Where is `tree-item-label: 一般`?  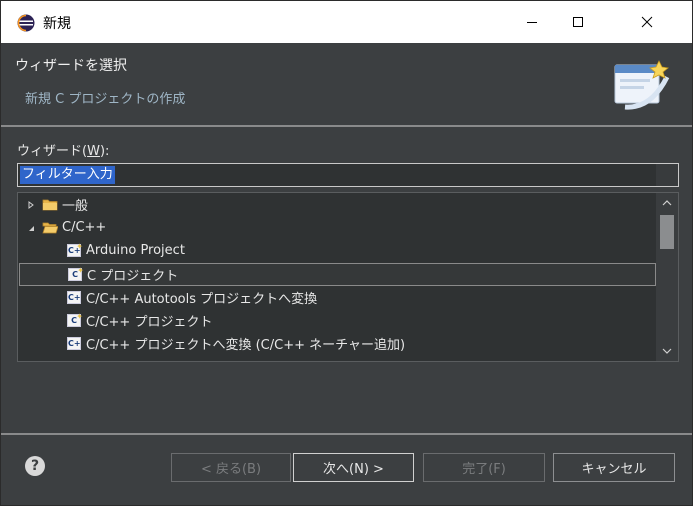 tree-item-label: 一般 is located at coordinates (75, 206).